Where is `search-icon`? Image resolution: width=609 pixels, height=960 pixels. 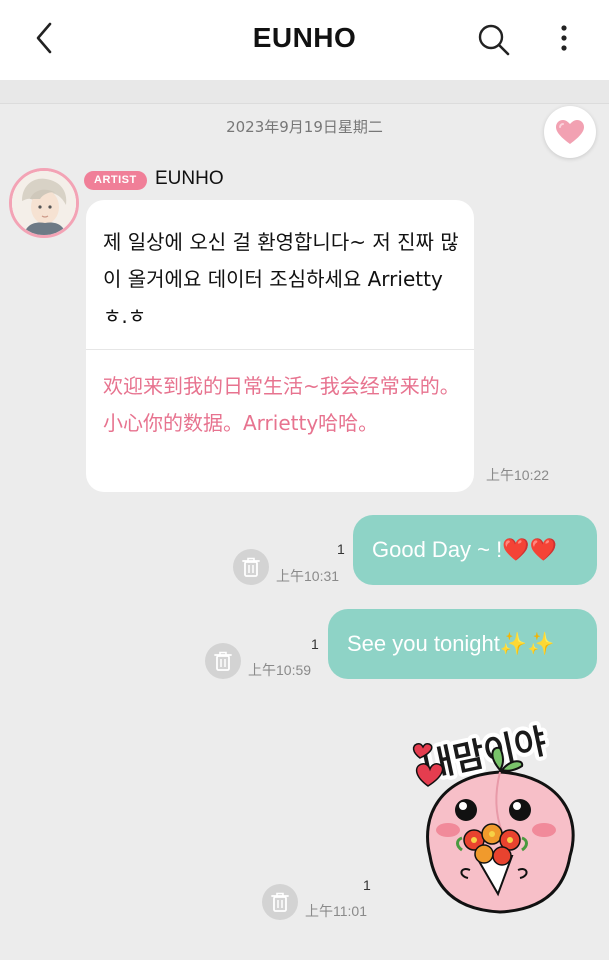
search-icon is located at coordinates (494, 40).